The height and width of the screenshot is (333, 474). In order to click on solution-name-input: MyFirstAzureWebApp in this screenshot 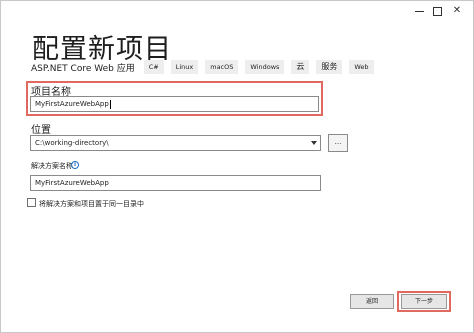, I will do `click(175, 183)`.